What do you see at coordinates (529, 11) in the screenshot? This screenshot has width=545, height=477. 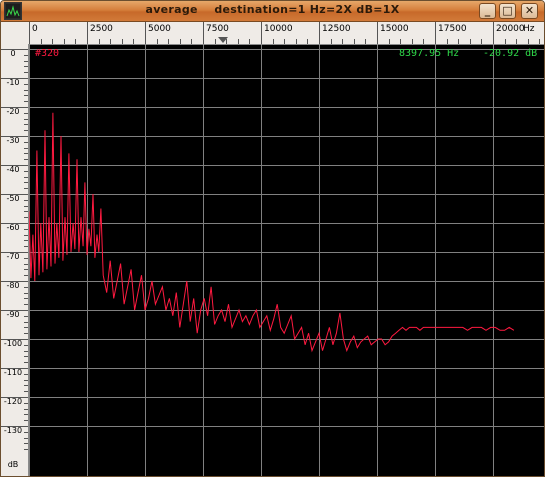 I see `close-button: ✕` at bounding box center [529, 11].